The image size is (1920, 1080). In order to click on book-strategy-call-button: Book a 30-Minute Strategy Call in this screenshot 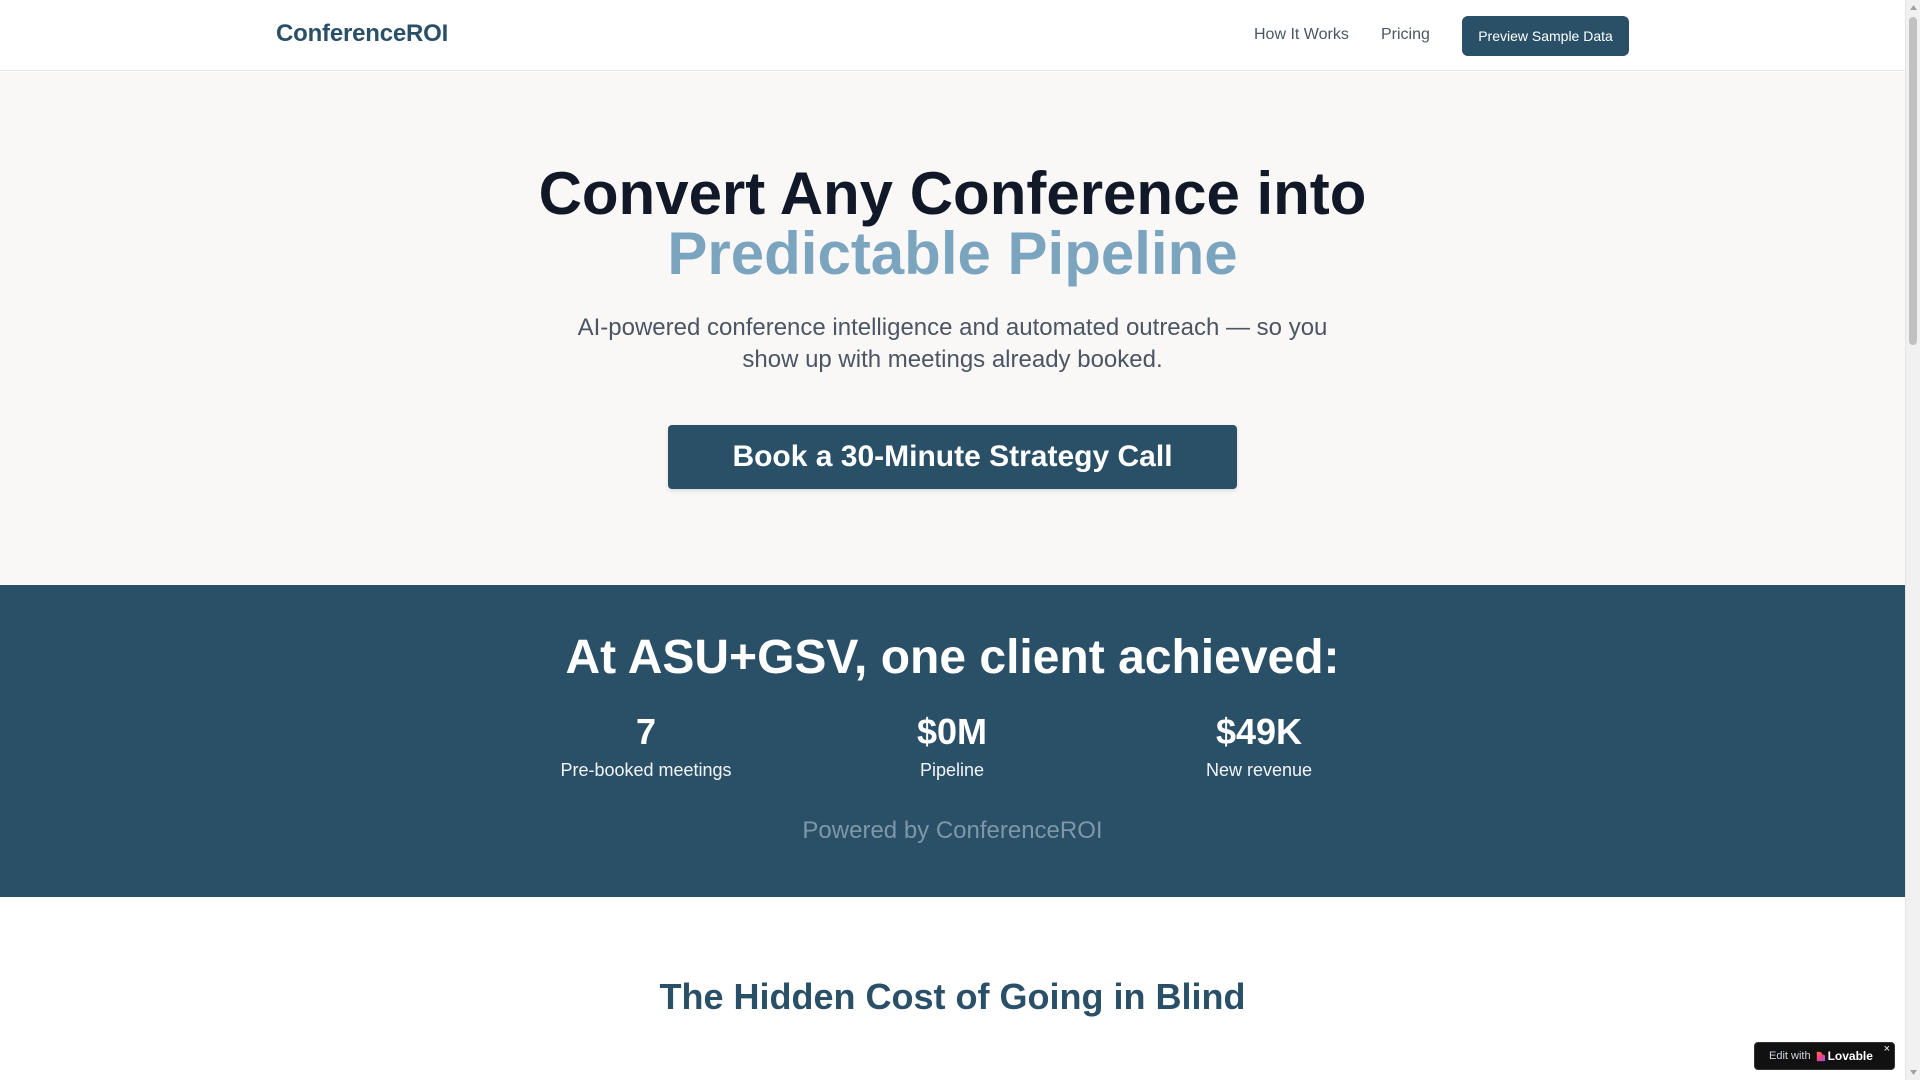, I will do `click(952, 457)`.